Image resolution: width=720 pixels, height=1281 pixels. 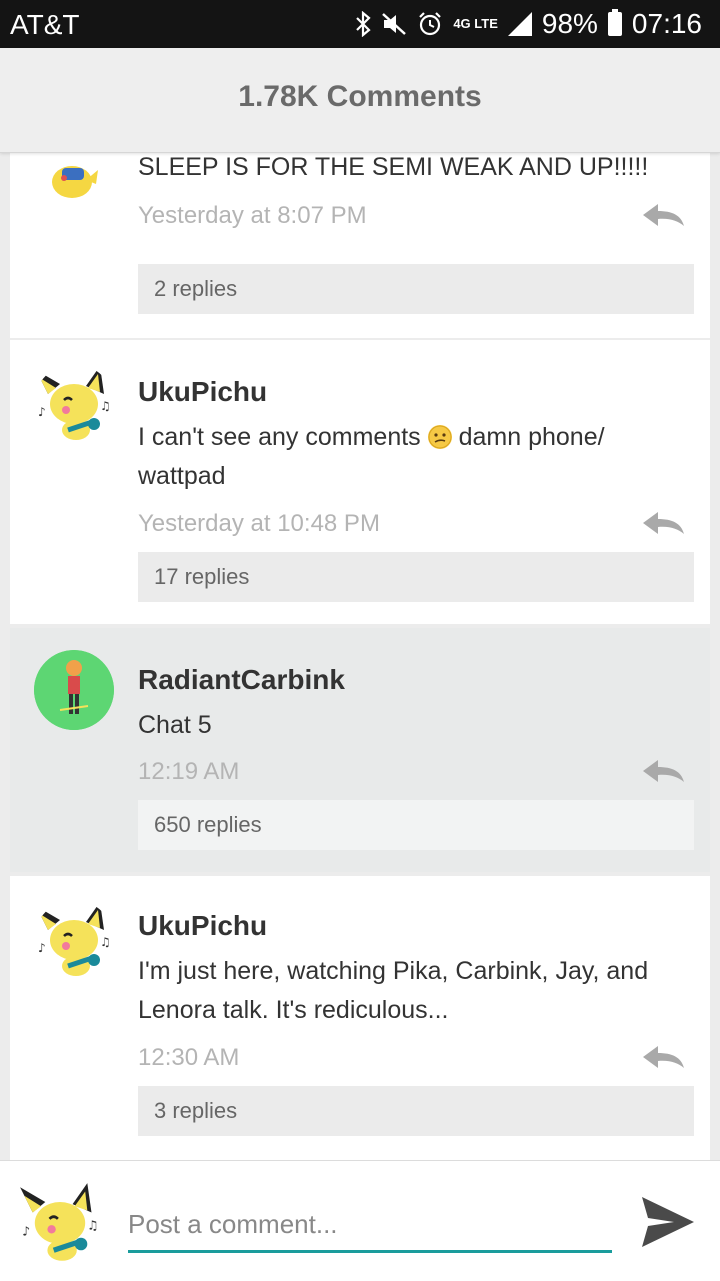 What do you see at coordinates (416, 577) in the screenshot?
I see `view-replies-button: 17 replies` at bounding box center [416, 577].